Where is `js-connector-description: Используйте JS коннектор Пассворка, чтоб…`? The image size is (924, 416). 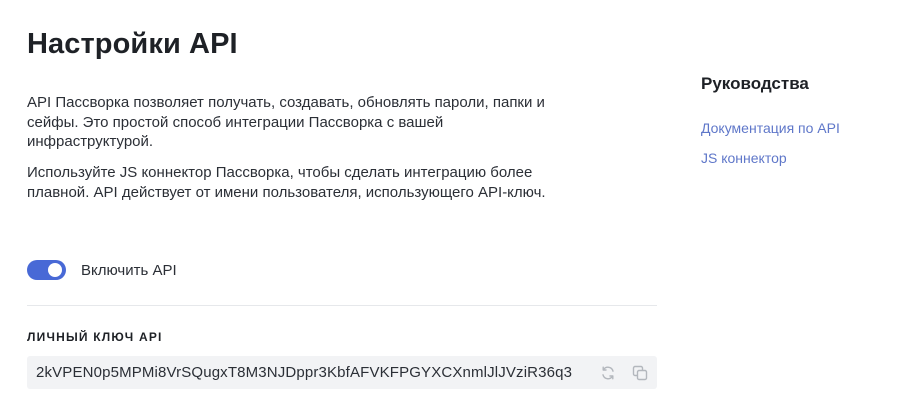 js-connector-description: Используйте JS коннектор Пассворка, чтоб… is located at coordinates (286, 182).